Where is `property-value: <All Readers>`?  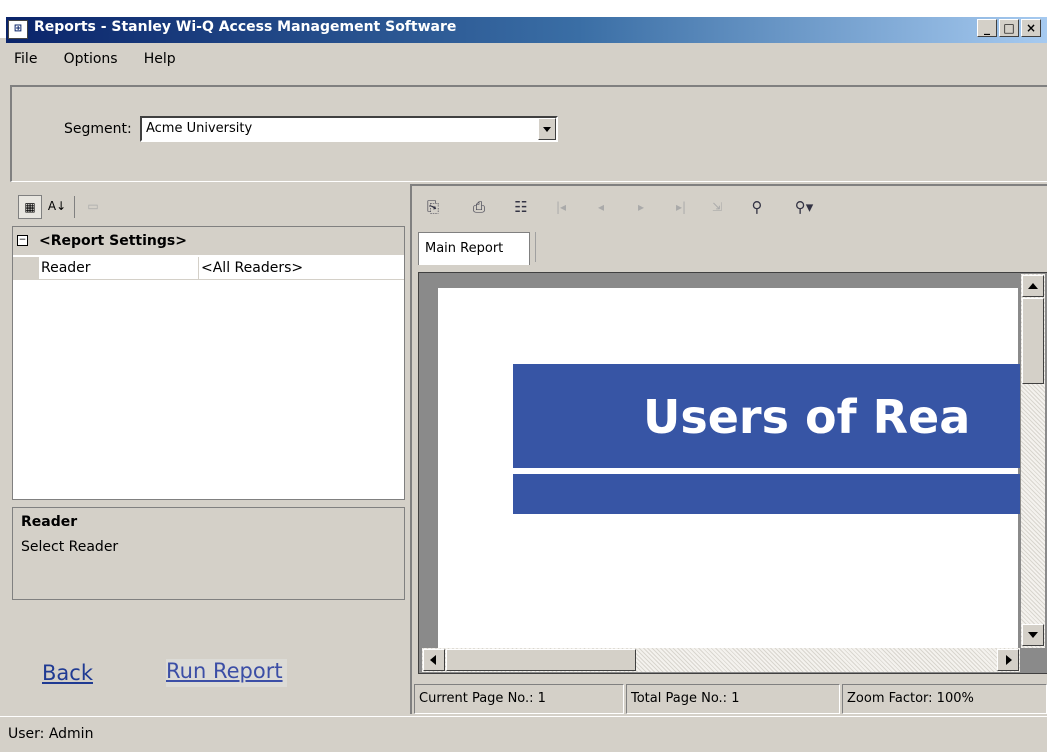 property-value: <All Readers> is located at coordinates (252, 268).